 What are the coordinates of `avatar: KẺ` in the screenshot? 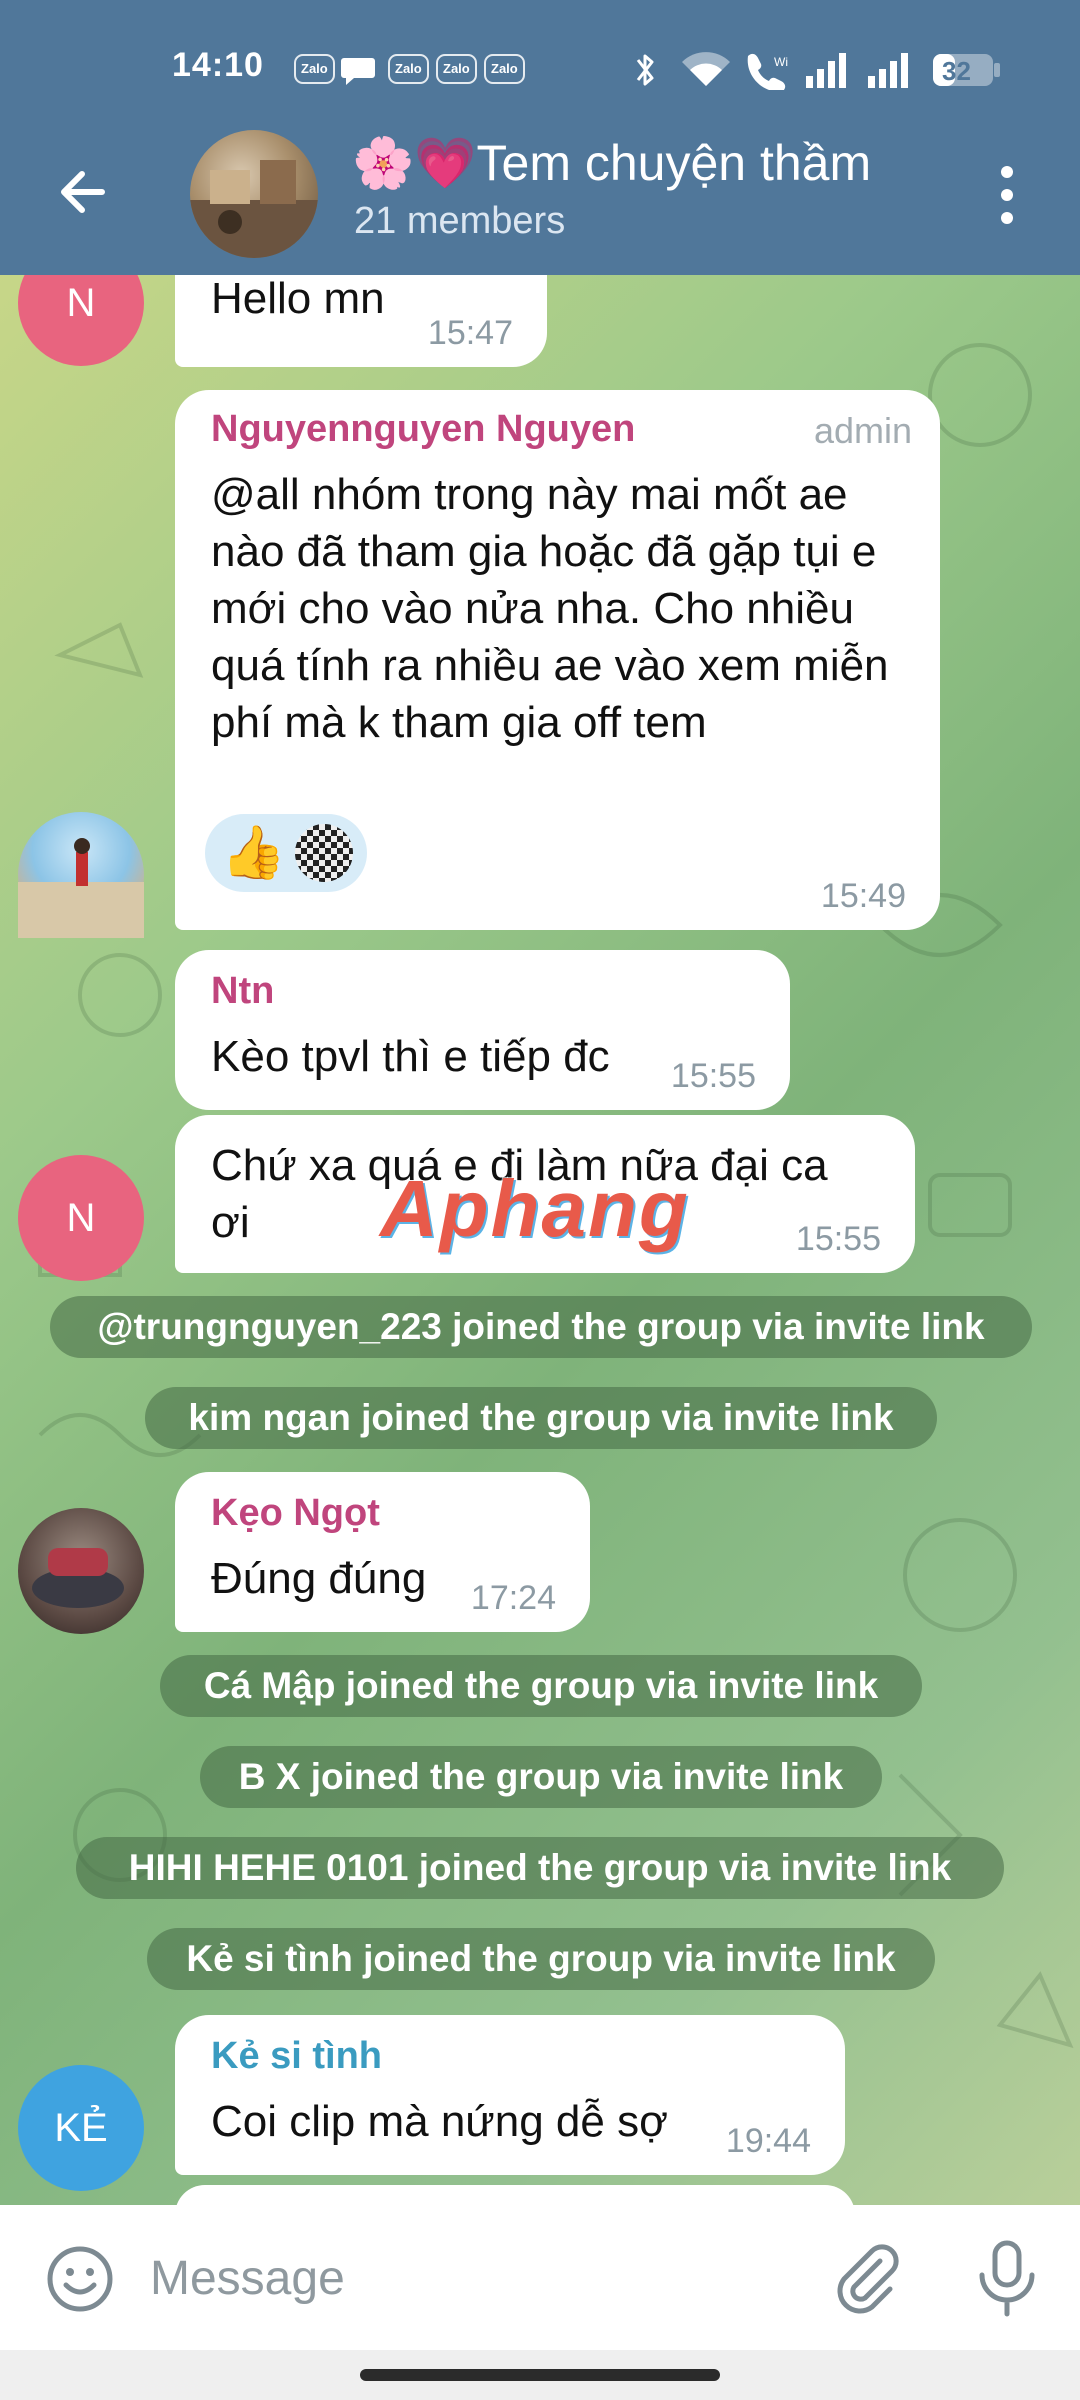 It's located at (81, 2128).